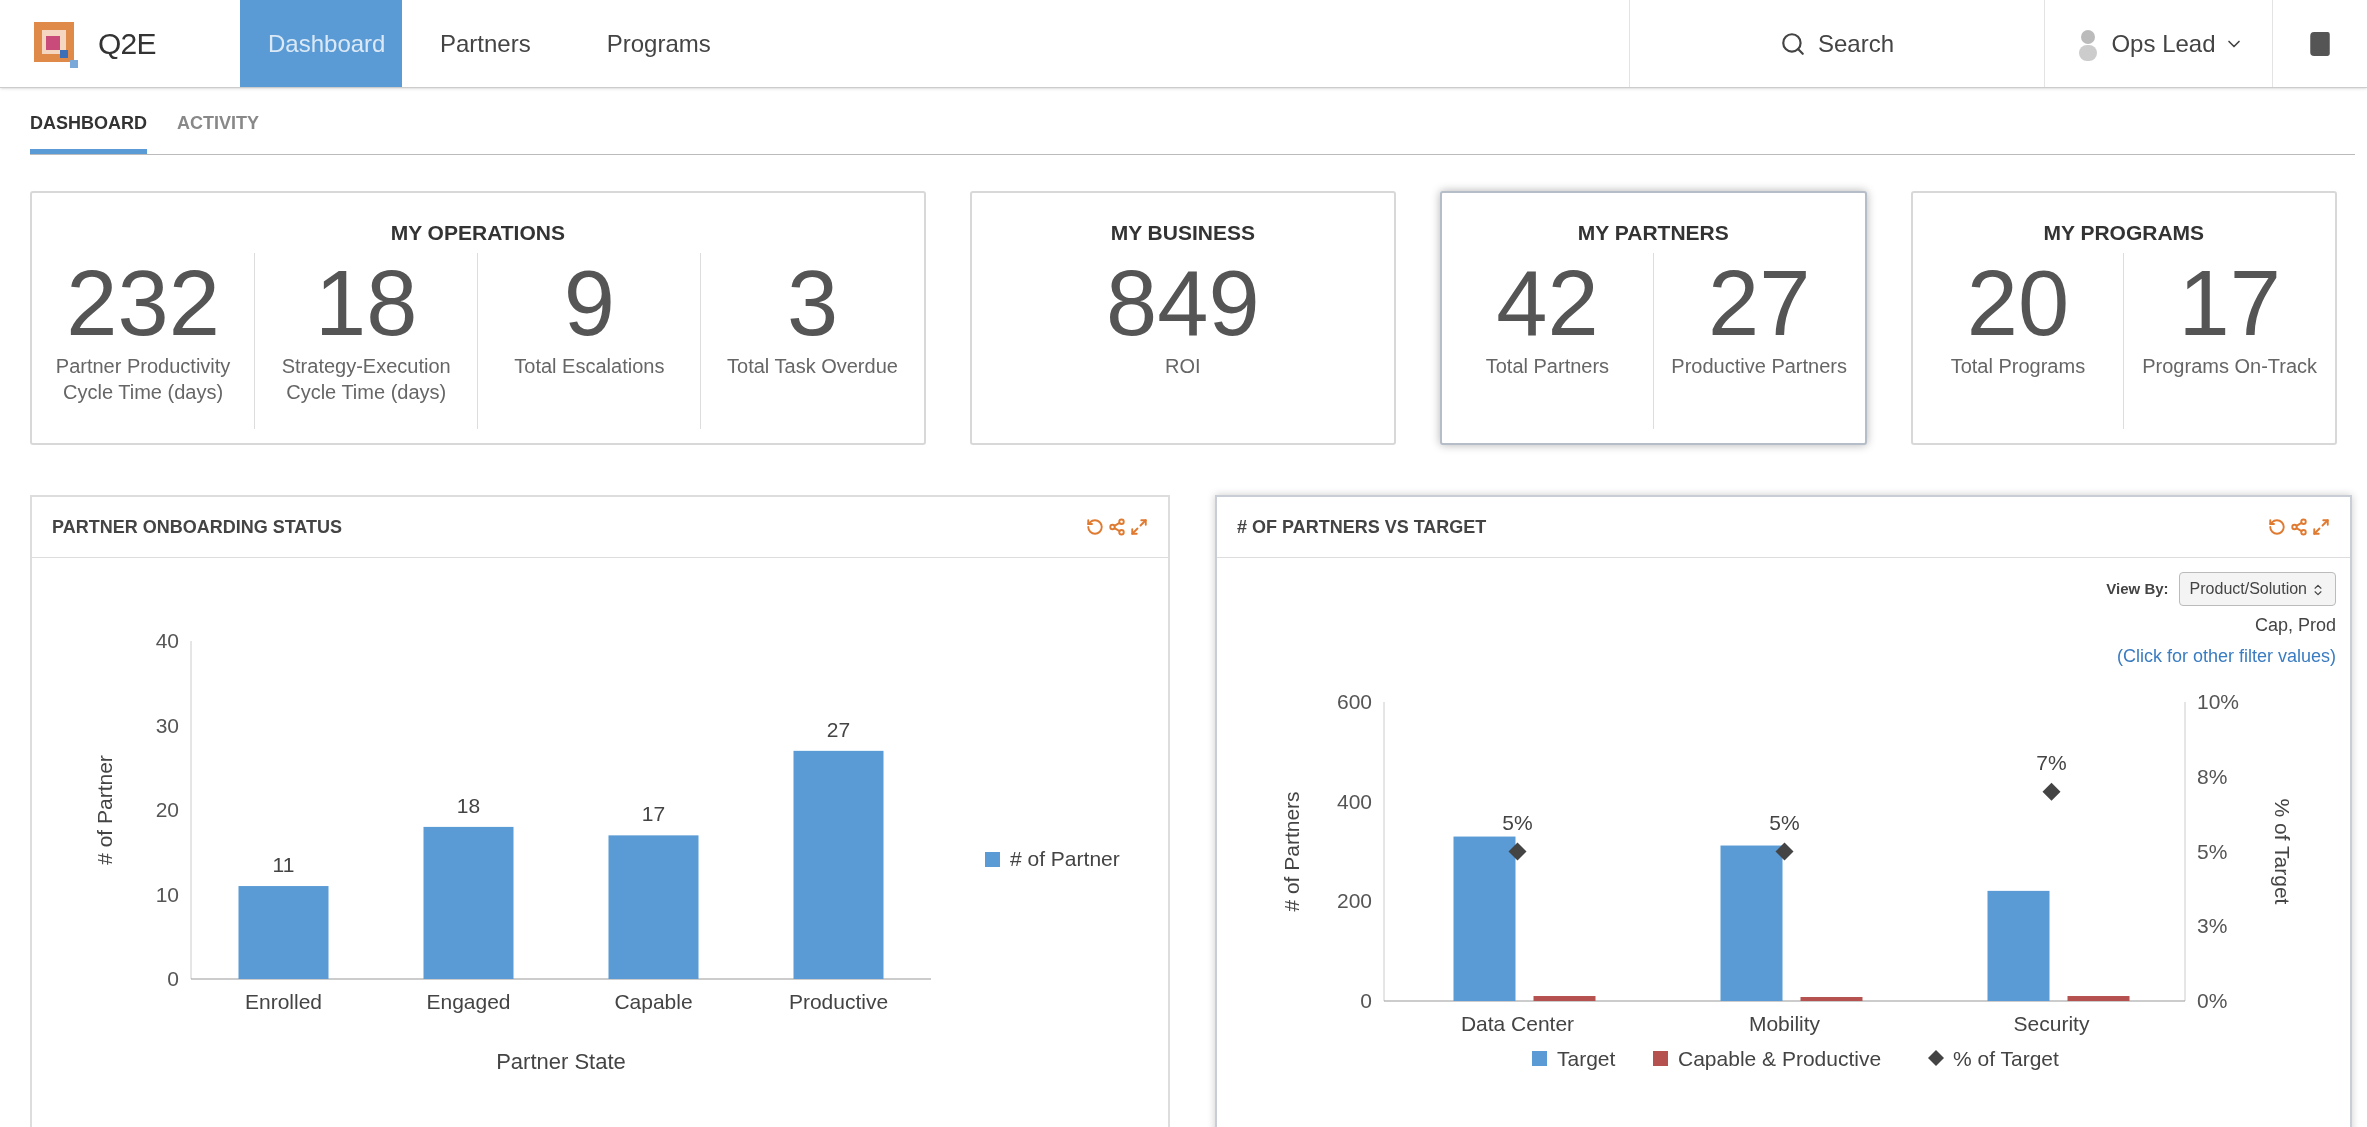 The image size is (2367, 1127). What do you see at coordinates (1547, 302) in the screenshot?
I see `metric-value: 42` at bounding box center [1547, 302].